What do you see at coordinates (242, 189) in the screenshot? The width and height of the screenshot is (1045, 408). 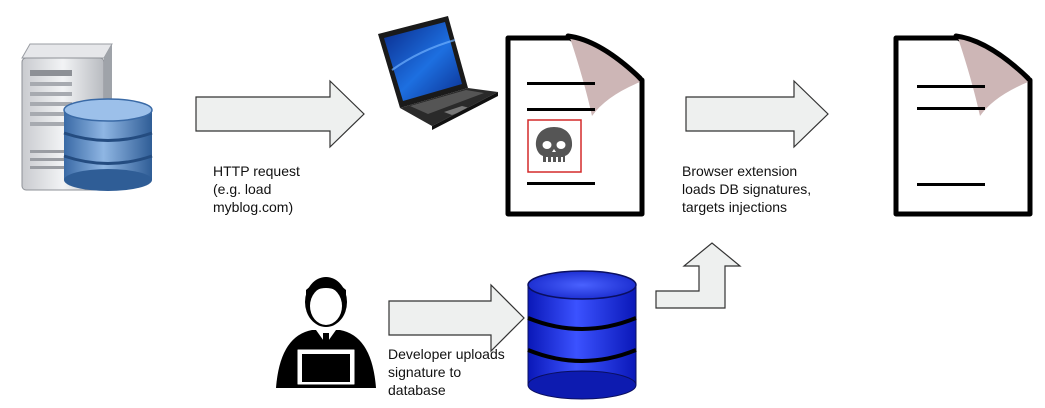 I see `http-request-line-2: (e.g. load` at bounding box center [242, 189].